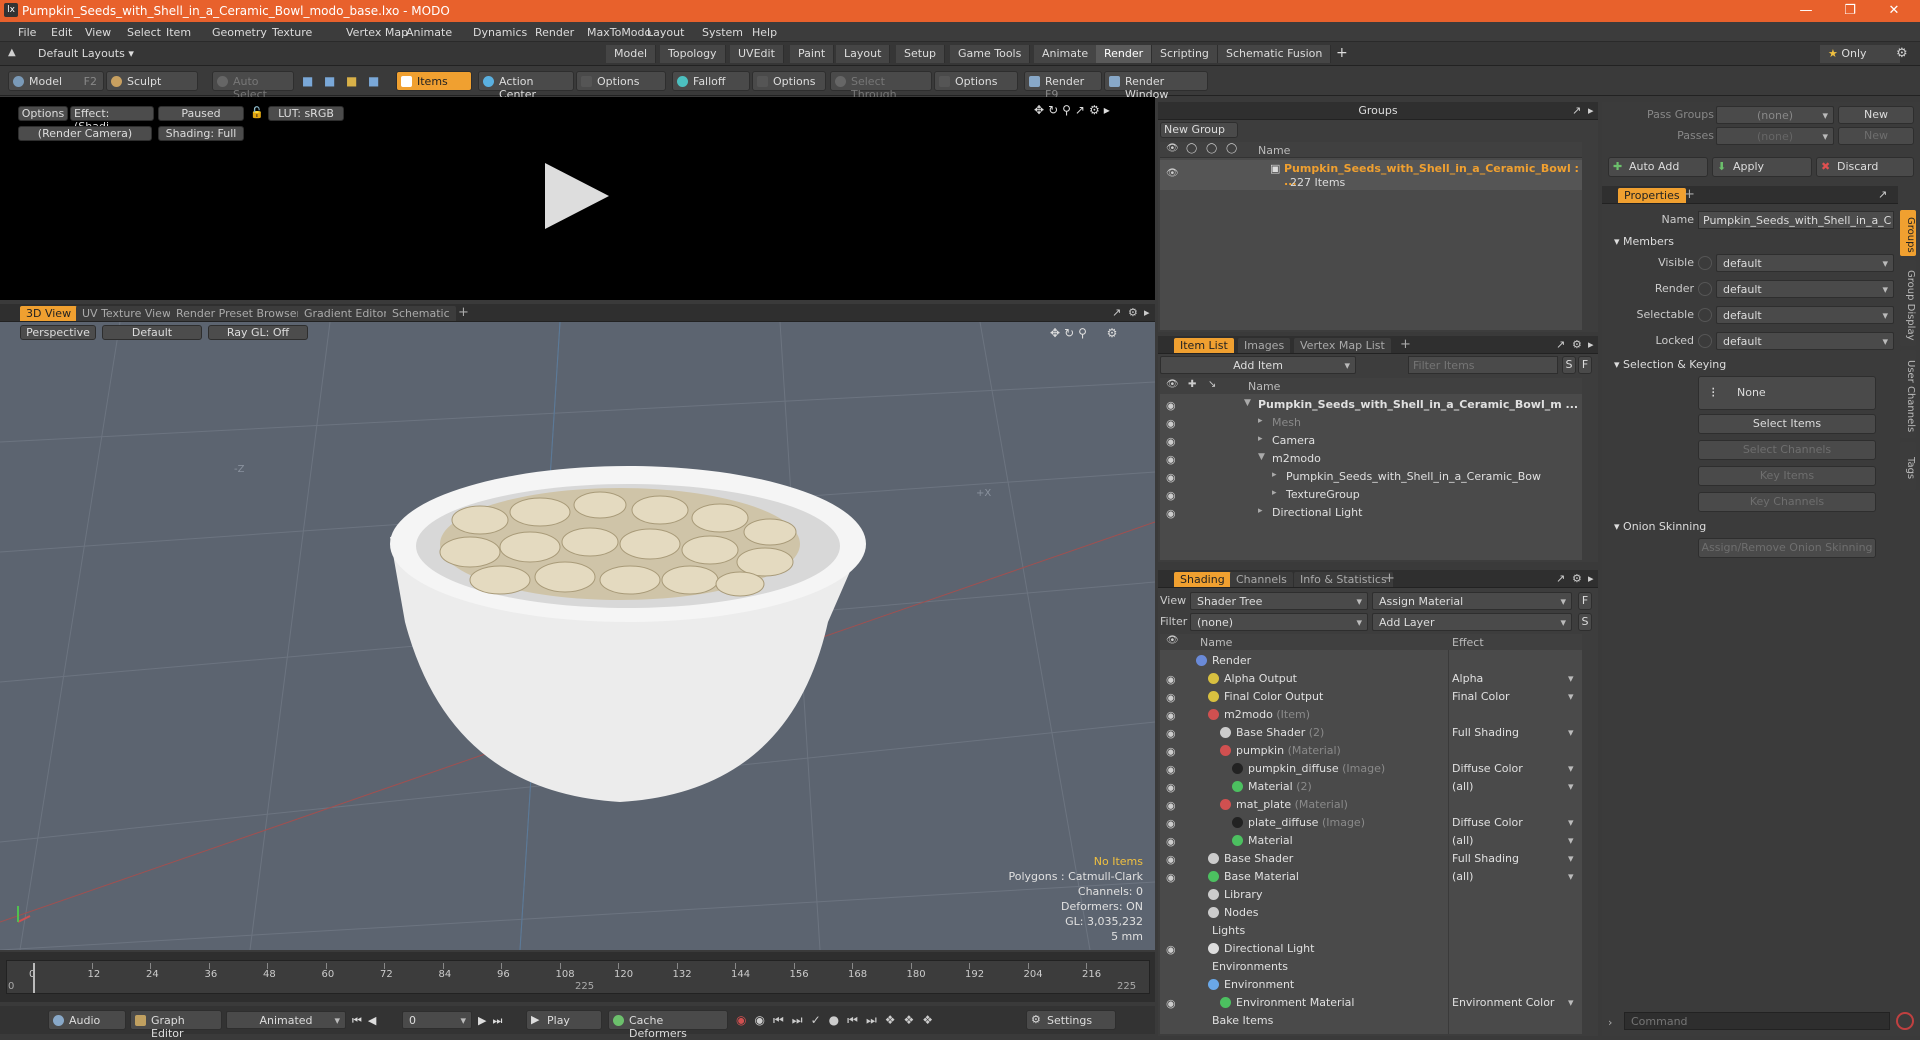  Describe the element at coordinates (1371, 513) in the screenshot. I see `item-row: ◉ ▸ Directional Light` at that location.